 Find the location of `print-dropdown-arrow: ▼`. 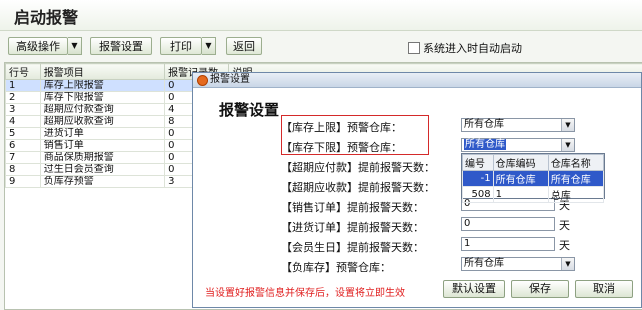

print-dropdown-arrow: ▼ is located at coordinates (209, 46).